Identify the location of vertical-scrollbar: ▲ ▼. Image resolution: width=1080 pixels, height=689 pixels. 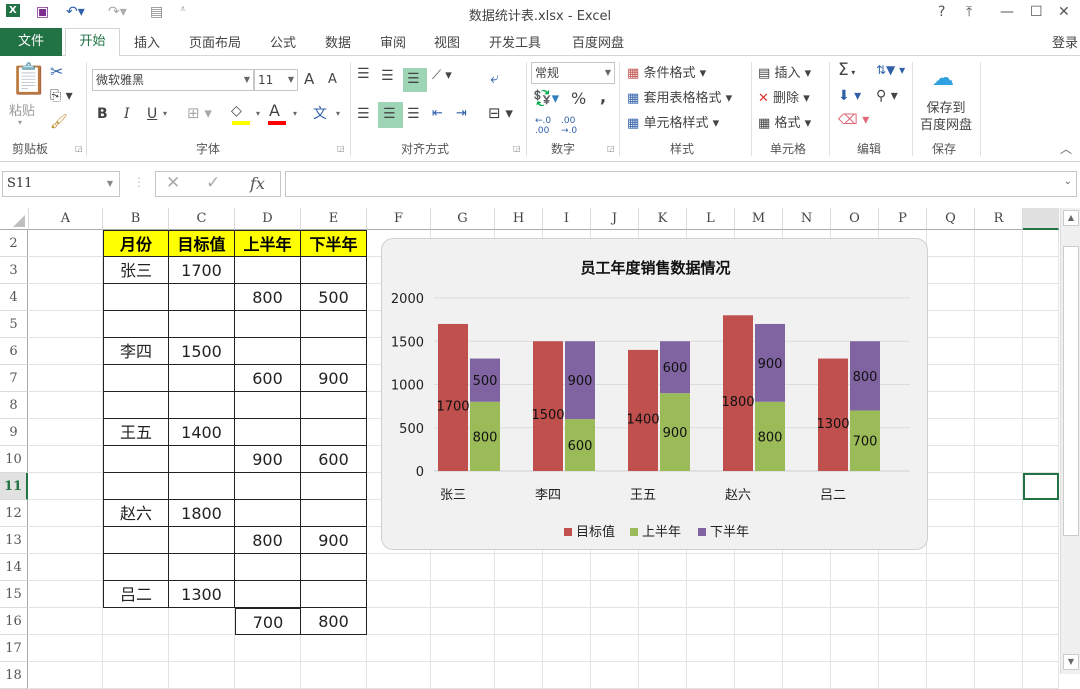
(1070, 441).